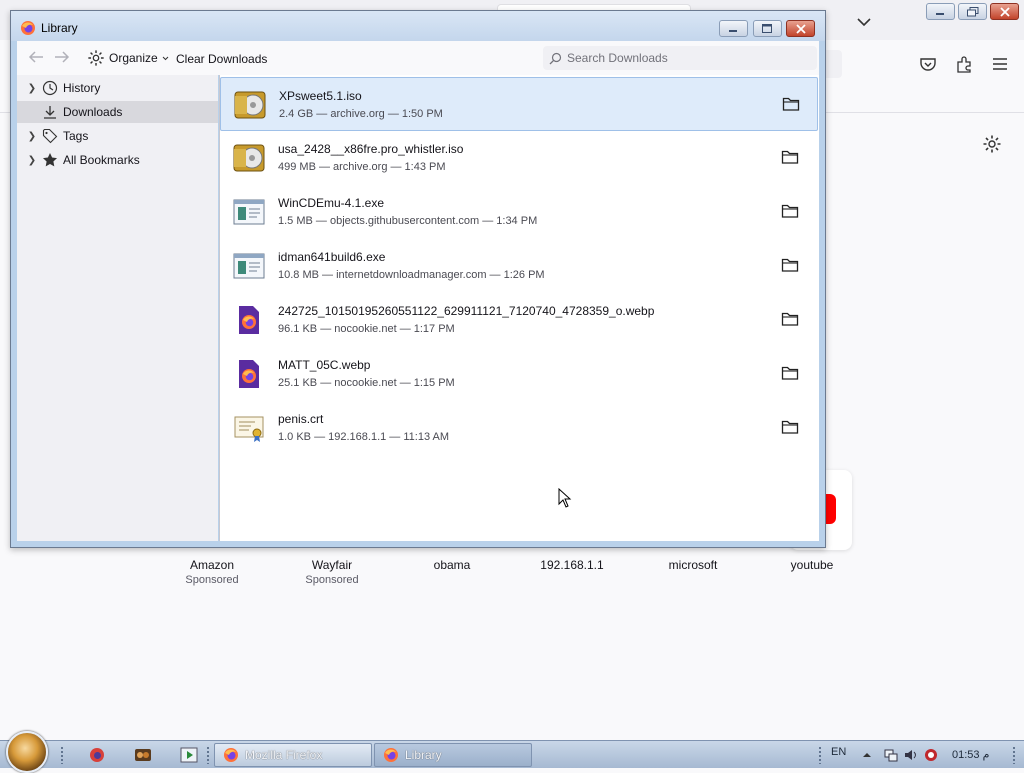  Describe the element at coordinates (970, 754) in the screenshot. I see `clock: 01:53 م` at that location.